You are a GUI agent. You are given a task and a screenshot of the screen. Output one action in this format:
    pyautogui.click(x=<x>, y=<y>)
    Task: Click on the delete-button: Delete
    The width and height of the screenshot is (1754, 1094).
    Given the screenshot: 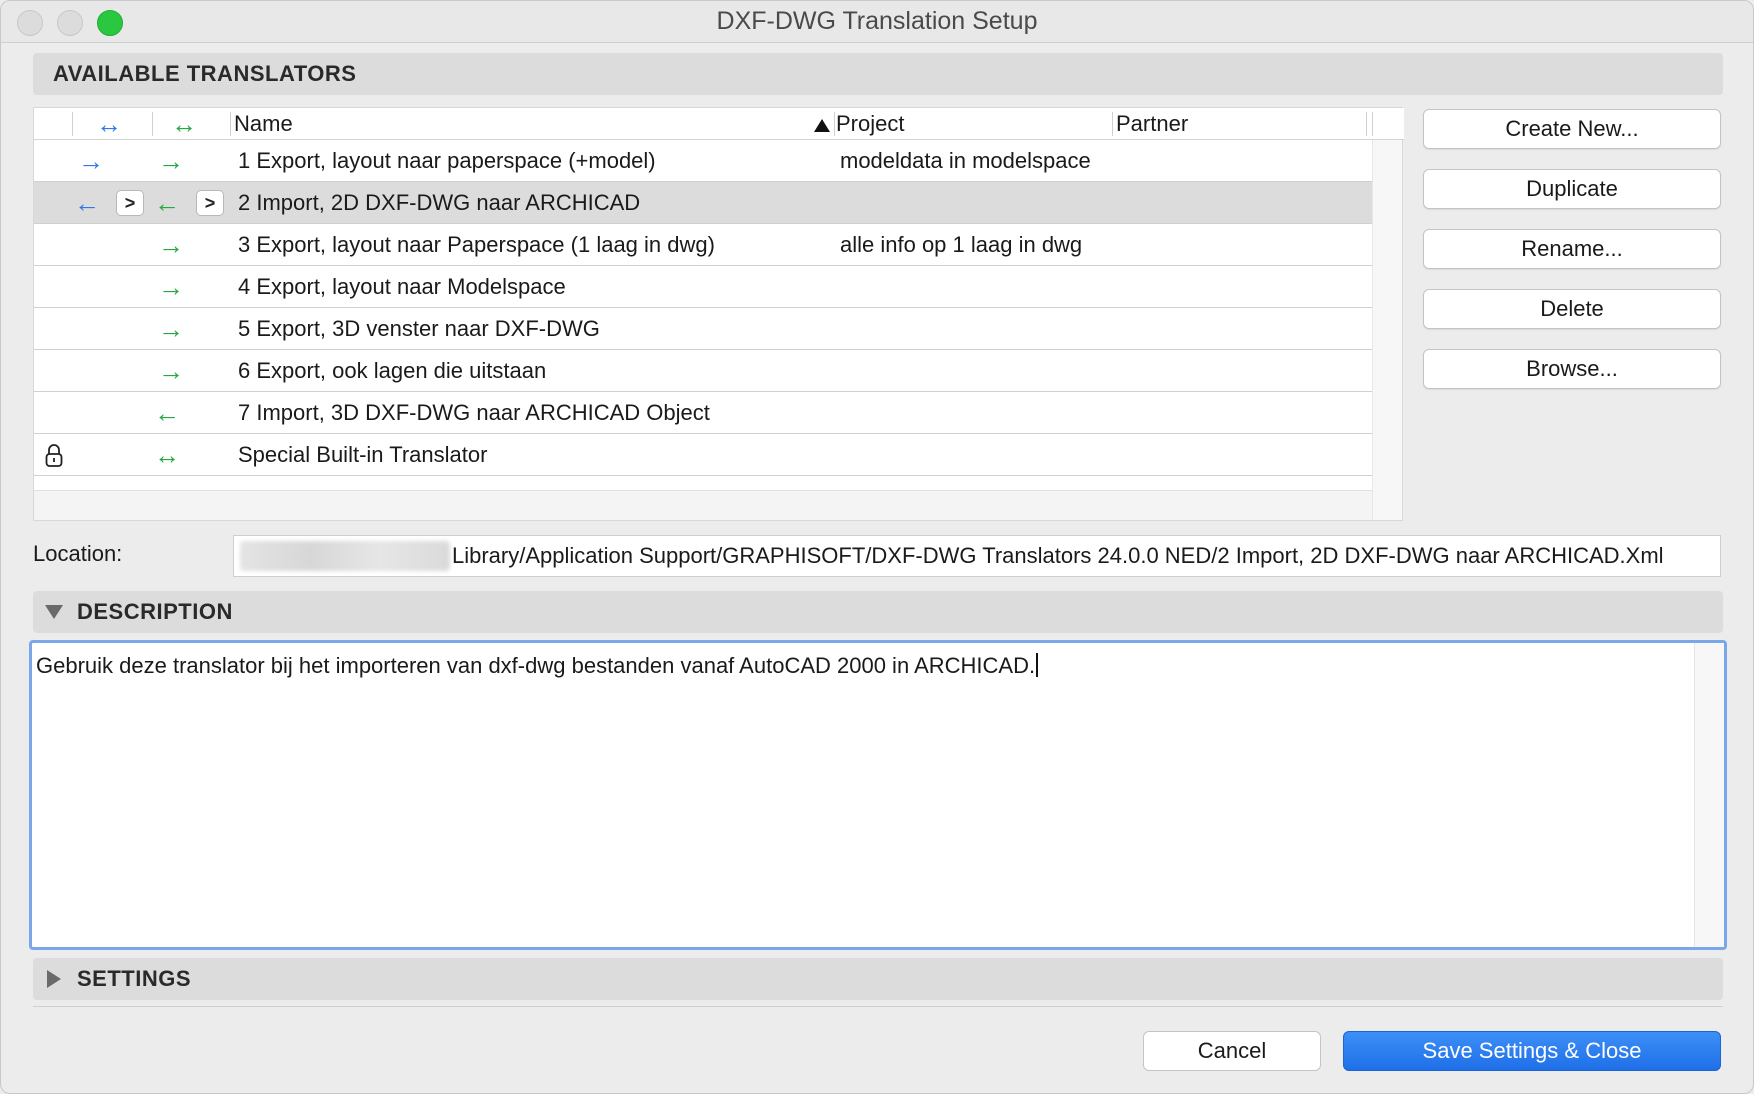 What is the action you would take?
    pyautogui.click(x=1572, y=309)
    